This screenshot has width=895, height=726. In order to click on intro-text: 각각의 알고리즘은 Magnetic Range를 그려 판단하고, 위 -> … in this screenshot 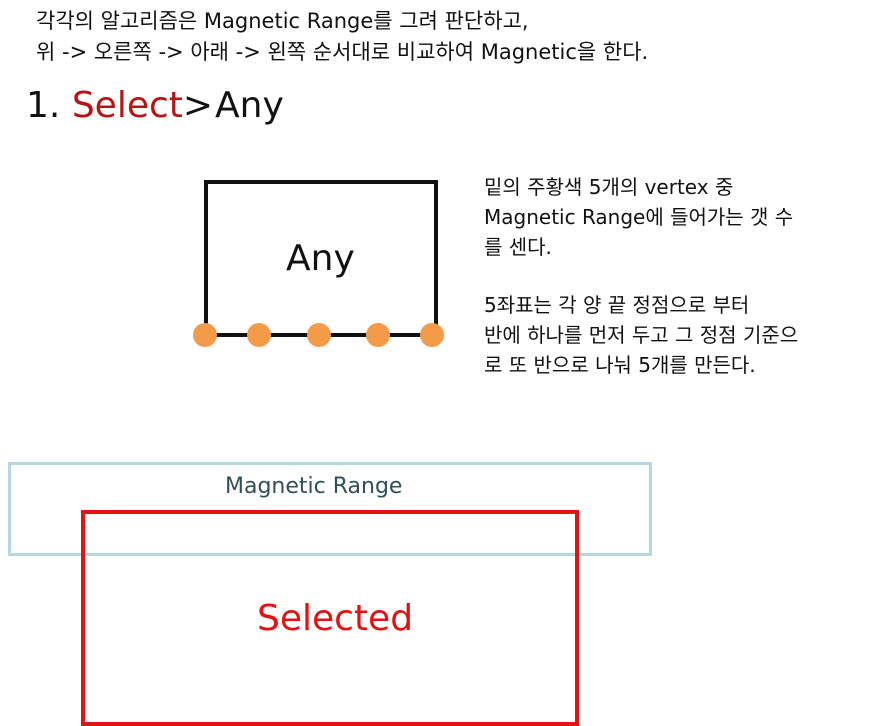, I will do `click(342, 37)`.